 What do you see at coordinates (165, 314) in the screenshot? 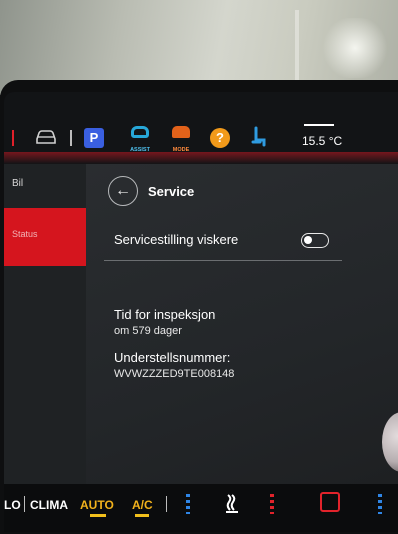
I see `inspection-title: Tid for inspeksjon` at bounding box center [165, 314].